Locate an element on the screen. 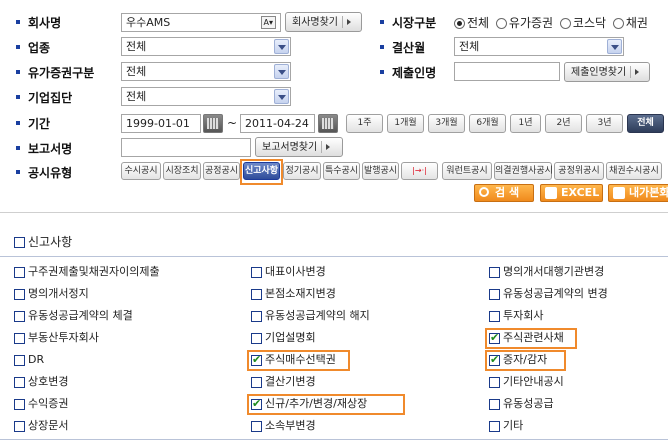 This screenshot has width=668, height=443. company-search-button: 회사명찾기 is located at coordinates (323, 22).